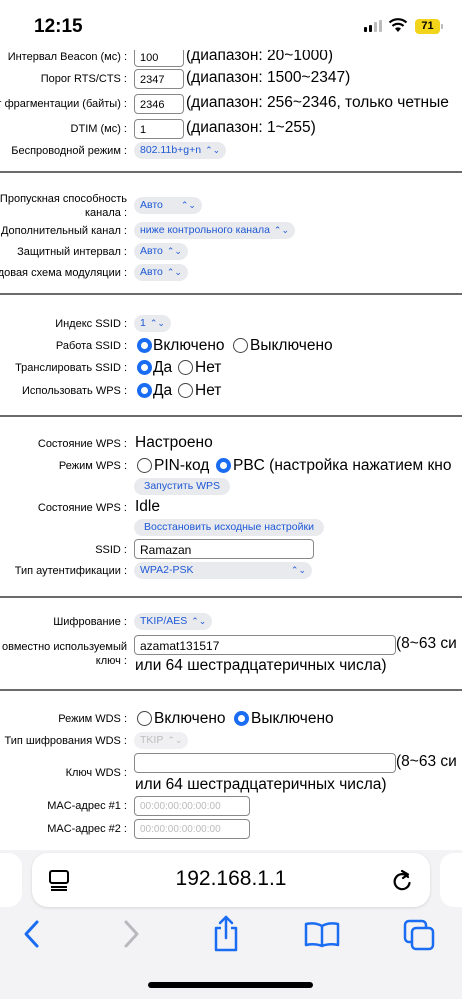 Image resolution: width=462 pixels, height=999 pixels. I want to click on ext-channel-value: ниже контрольного канала, so click(205, 230).